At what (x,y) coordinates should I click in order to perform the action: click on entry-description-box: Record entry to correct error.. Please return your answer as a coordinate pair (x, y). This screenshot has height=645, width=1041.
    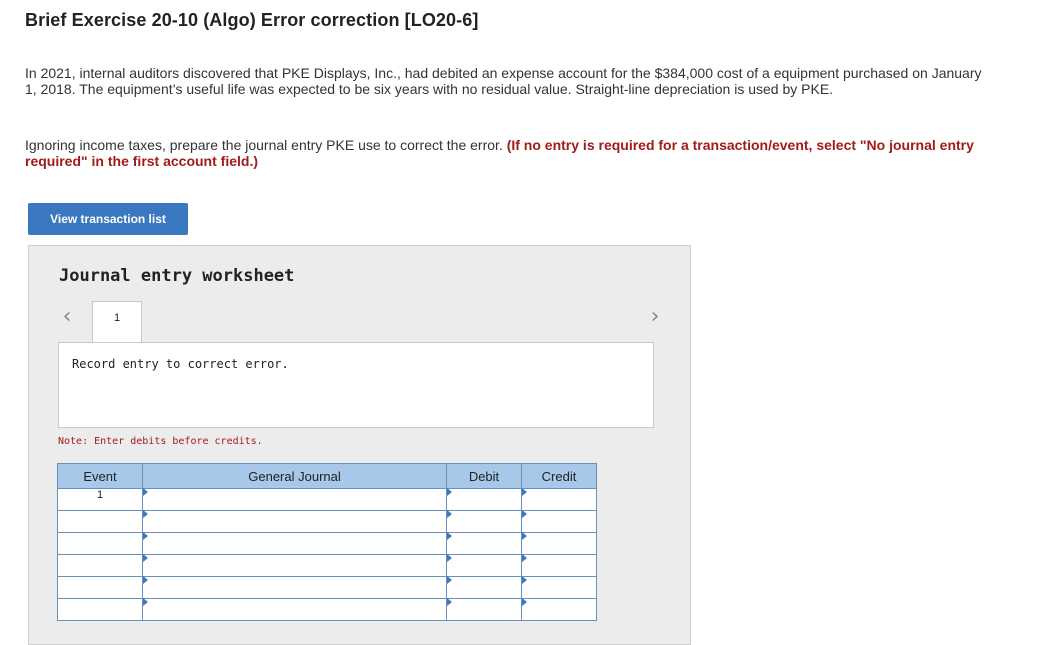
    Looking at the image, I should click on (356, 385).